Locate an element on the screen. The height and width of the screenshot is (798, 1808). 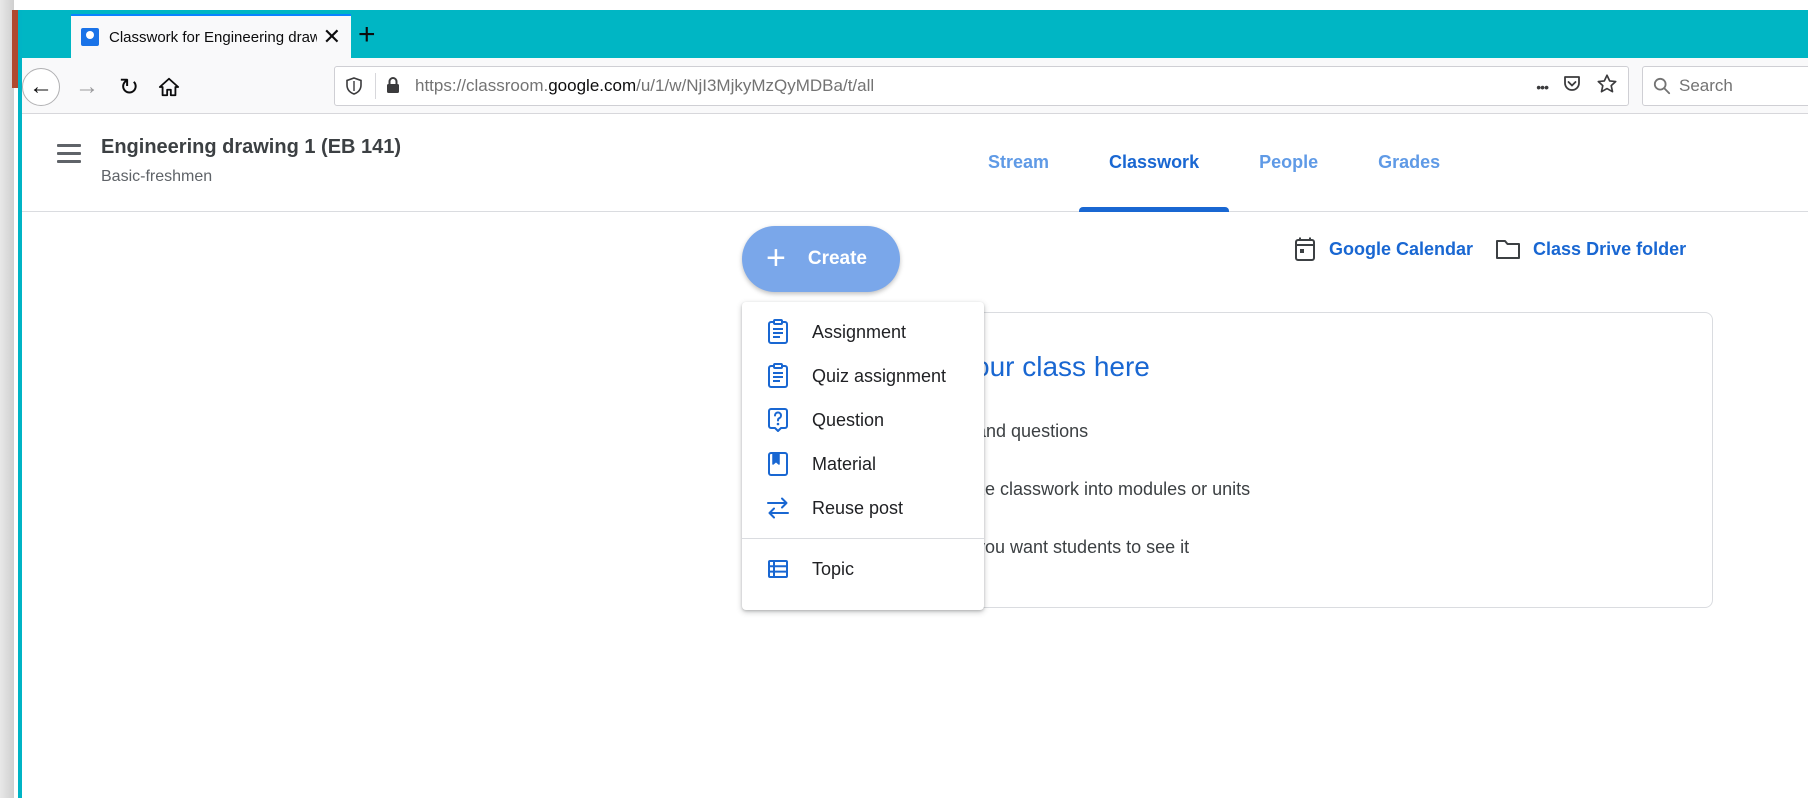
home-icon is located at coordinates (169, 87).